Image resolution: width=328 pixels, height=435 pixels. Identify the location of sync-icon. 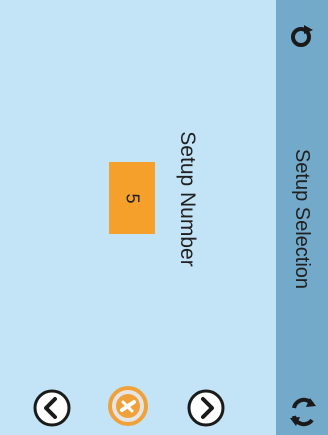
(303, 412).